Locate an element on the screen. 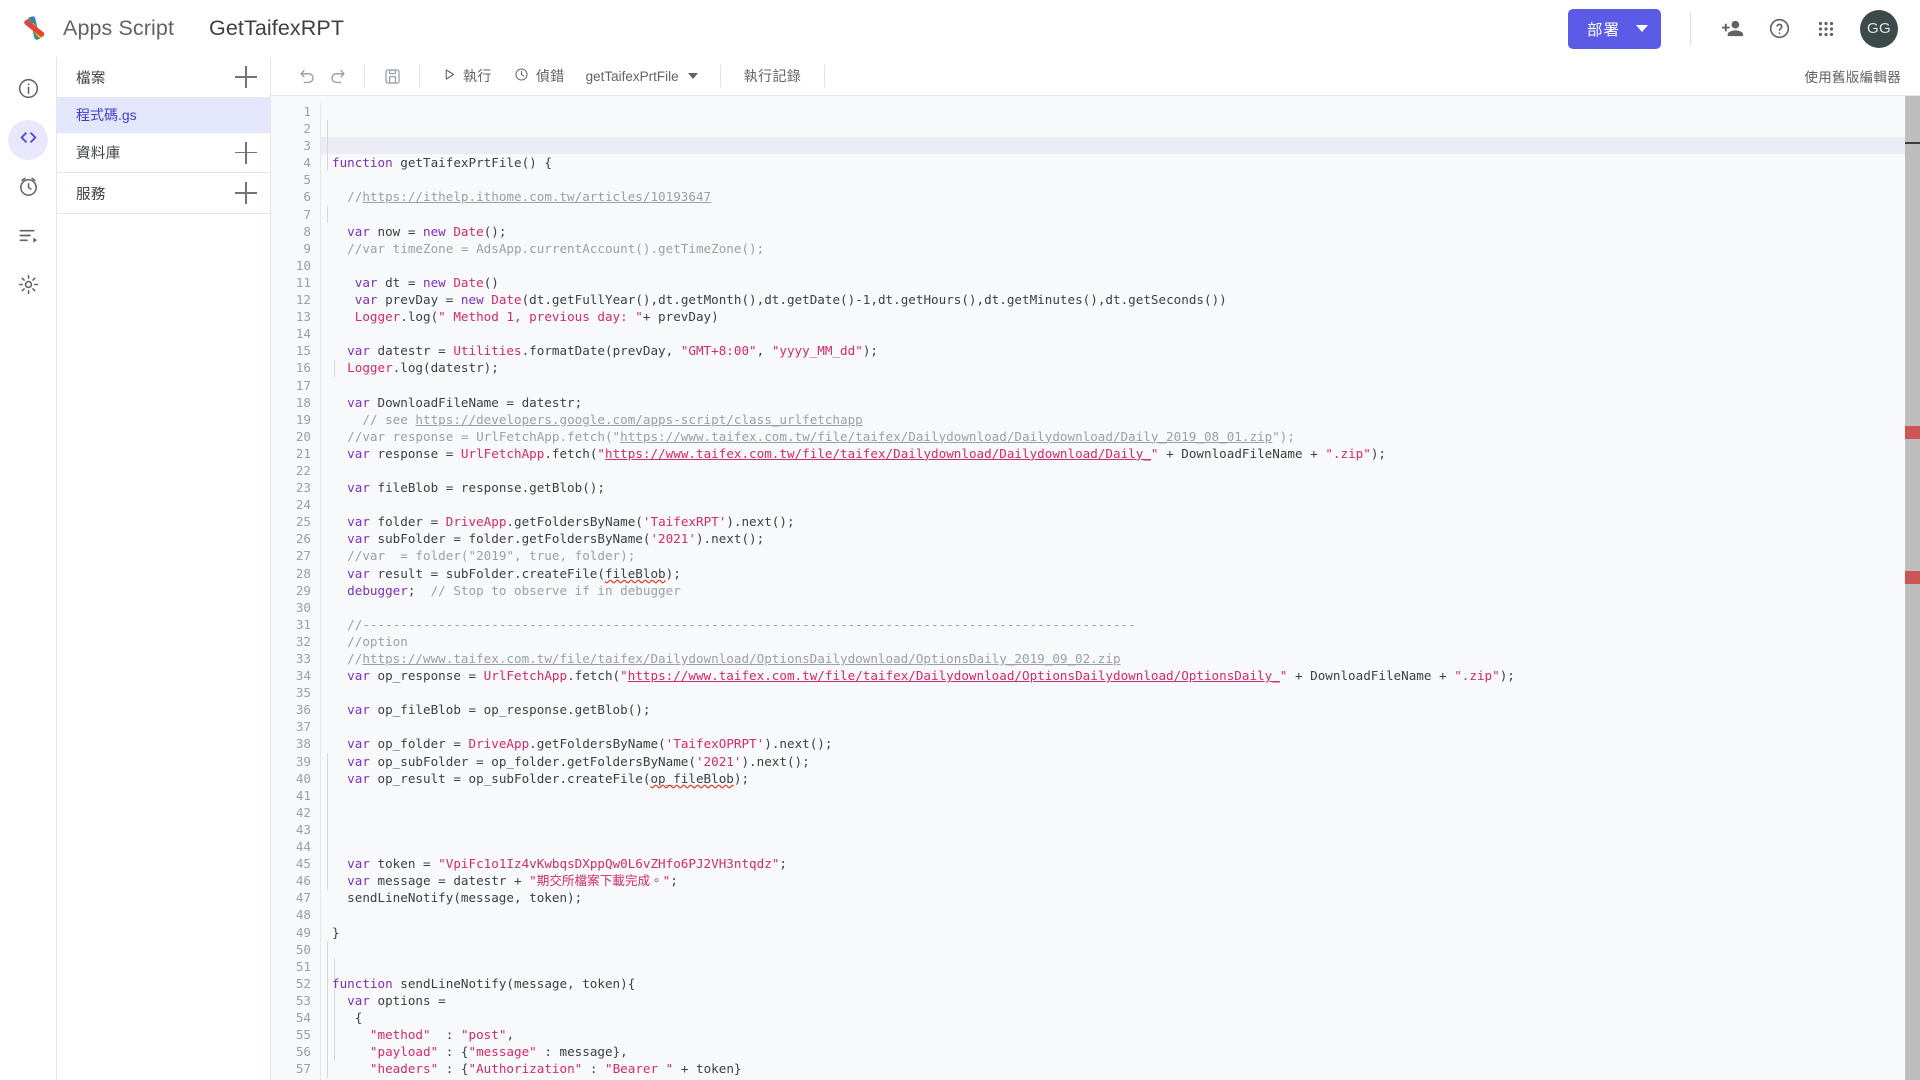  code-line: var op_fileBlob = op_response.getBlob(); is located at coordinates (1118, 709).